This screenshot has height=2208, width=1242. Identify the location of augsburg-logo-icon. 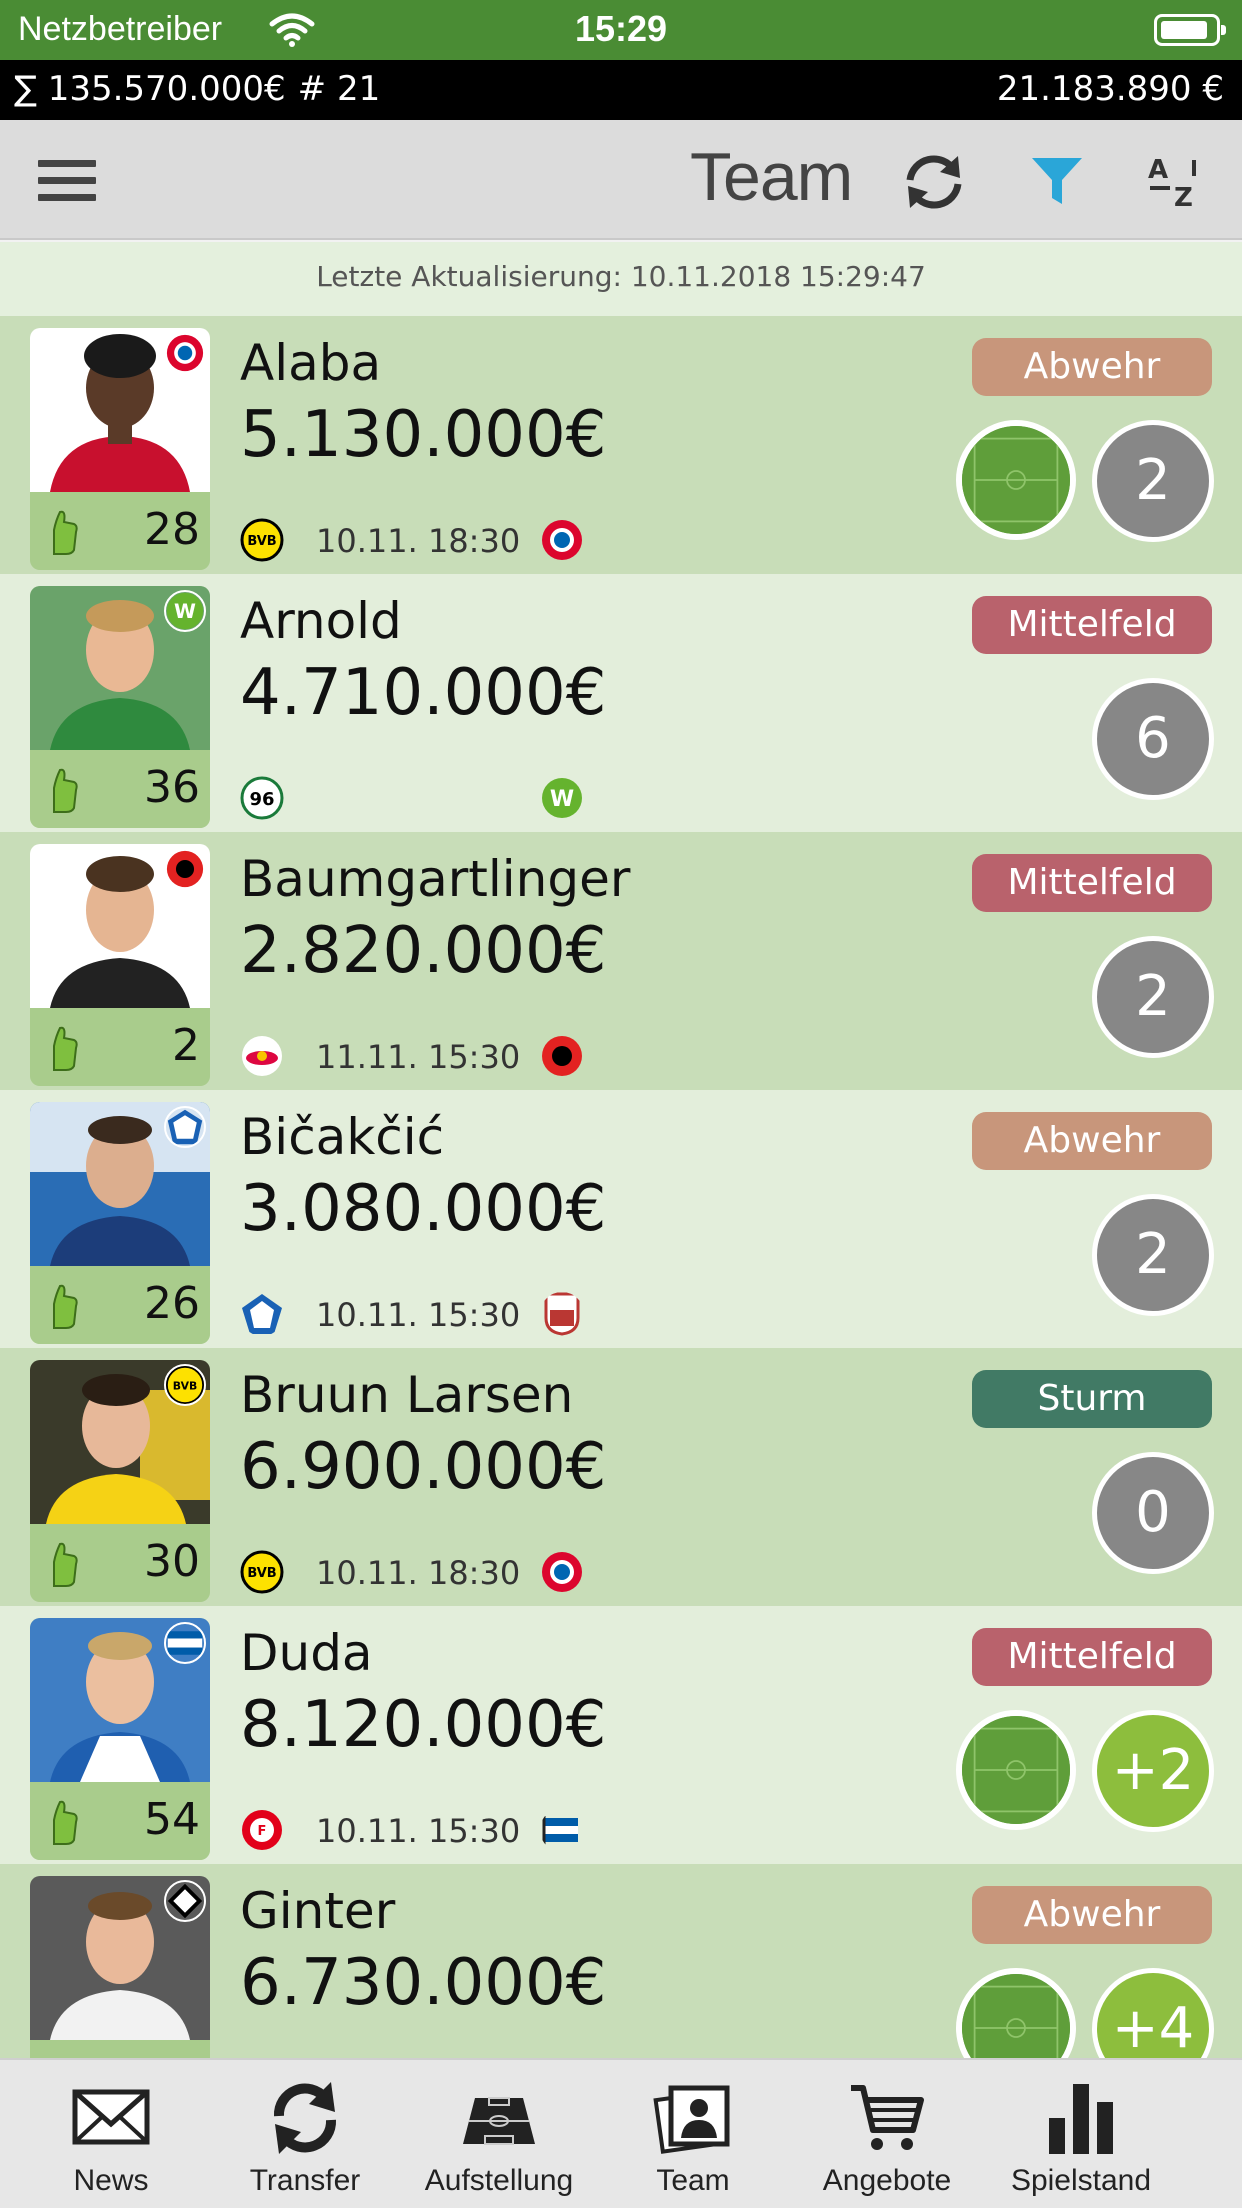
(562, 1314).